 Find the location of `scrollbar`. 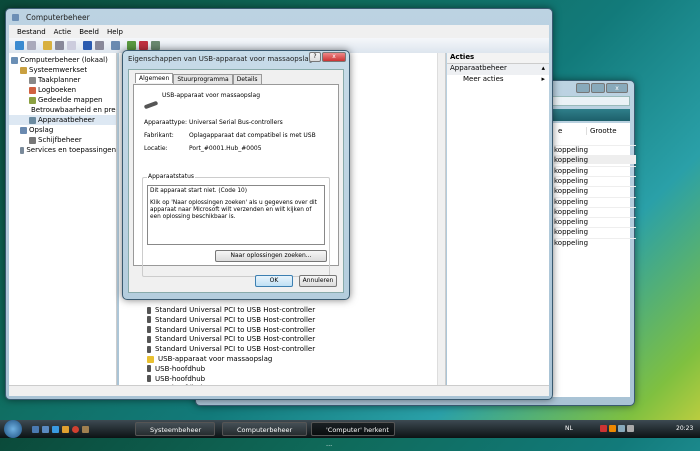

scrollbar is located at coordinates (441, 219).